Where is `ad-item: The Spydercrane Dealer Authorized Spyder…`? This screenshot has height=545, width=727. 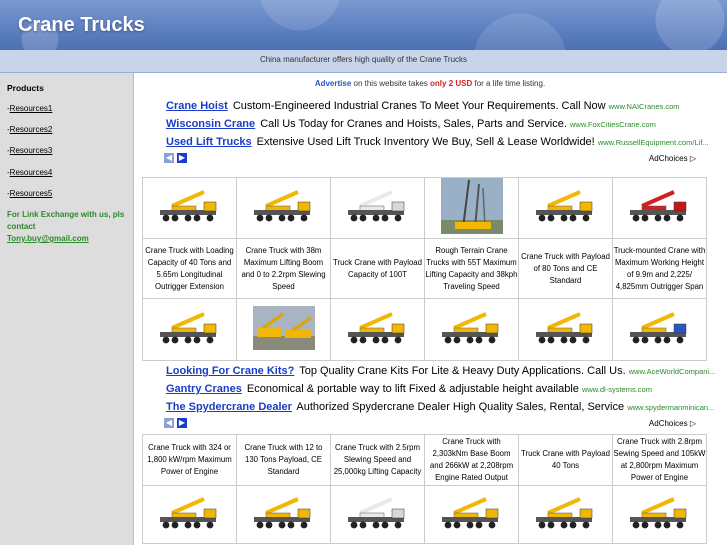 ad-item: The Spydercrane Dealer Authorized Spyder… is located at coordinates (440, 407).